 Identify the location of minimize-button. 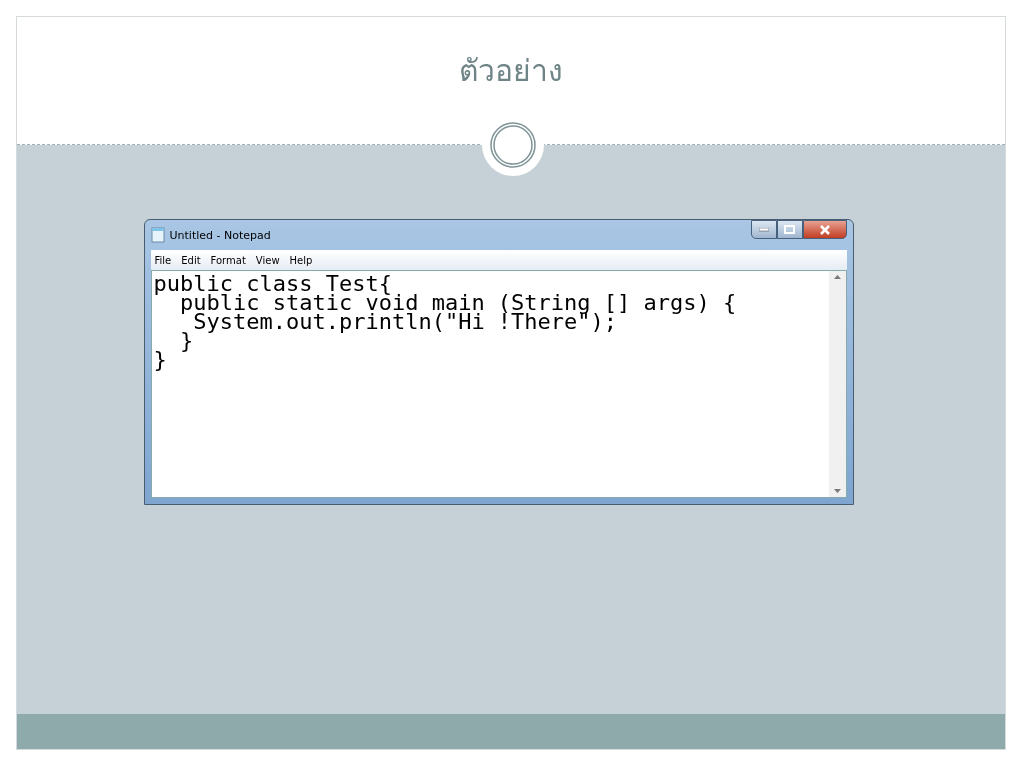
(763, 229).